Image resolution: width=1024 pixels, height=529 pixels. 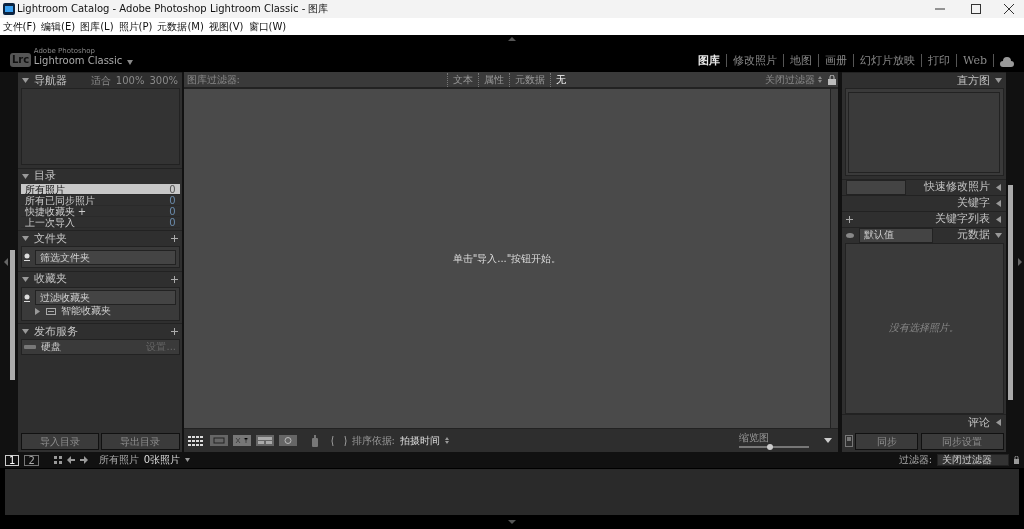 I want to click on window-title: Lightroom Catalog - Adobe Photoshop Lightroom Classic - 图库, so click(x=173, y=9).